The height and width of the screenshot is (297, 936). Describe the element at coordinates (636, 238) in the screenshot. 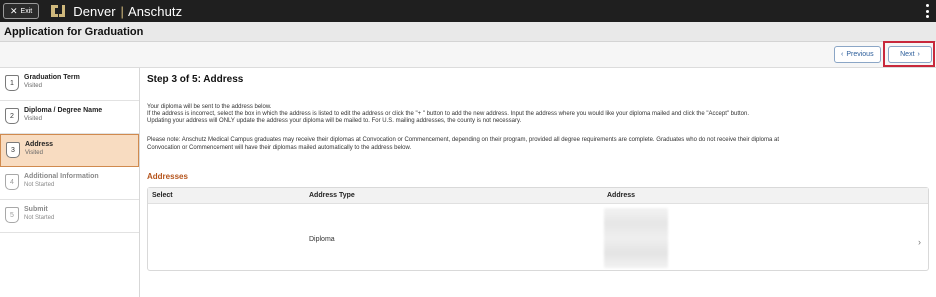

I see `address-cell-redacted` at that location.